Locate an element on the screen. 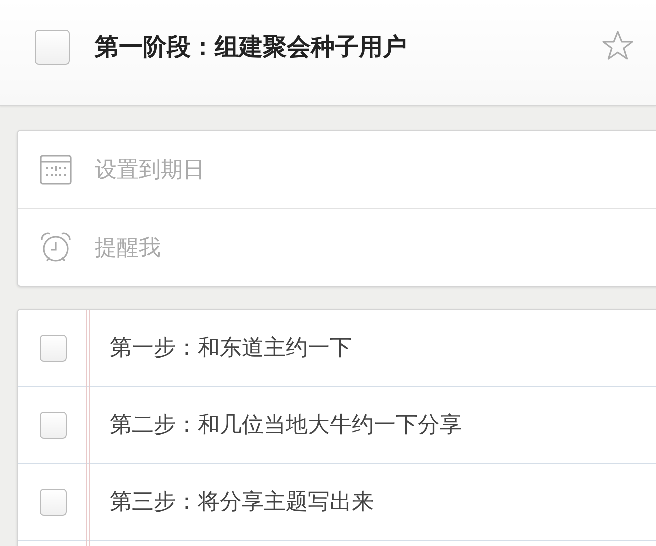 This screenshot has width=656, height=546. alarm-clock-icon is located at coordinates (56, 248).